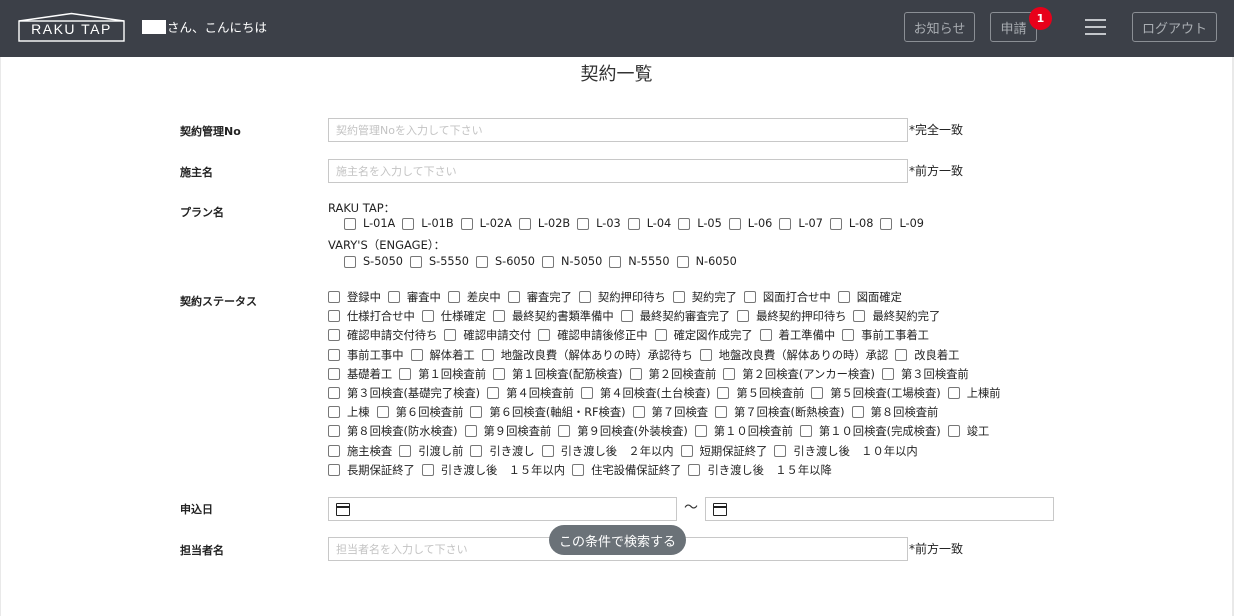  Describe the element at coordinates (493, 470) in the screenshot. I see `status-option-checkbox: 引き渡し後 １５年以内` at that location.